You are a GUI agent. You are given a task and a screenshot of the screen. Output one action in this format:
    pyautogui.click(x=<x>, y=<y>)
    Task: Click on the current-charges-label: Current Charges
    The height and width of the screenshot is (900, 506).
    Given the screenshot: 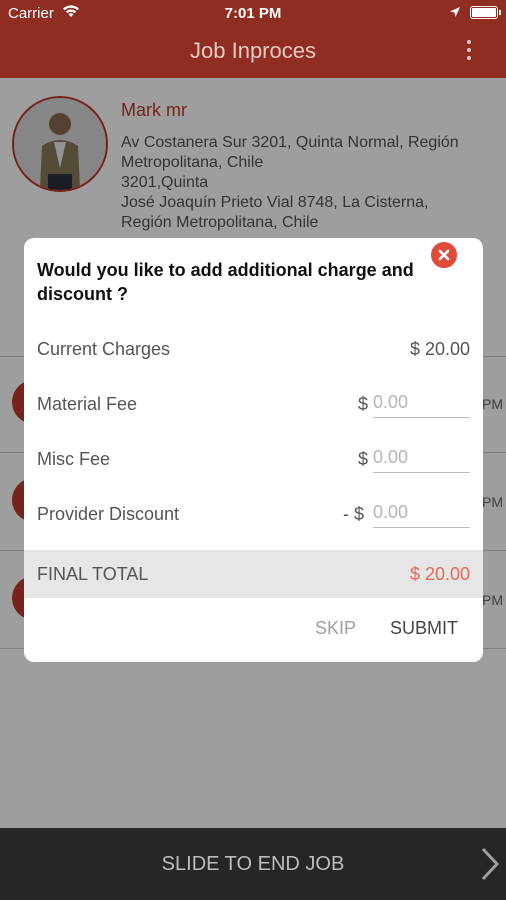 What is the action you would take?
    pyautogui.click(x=104, y=349)
    